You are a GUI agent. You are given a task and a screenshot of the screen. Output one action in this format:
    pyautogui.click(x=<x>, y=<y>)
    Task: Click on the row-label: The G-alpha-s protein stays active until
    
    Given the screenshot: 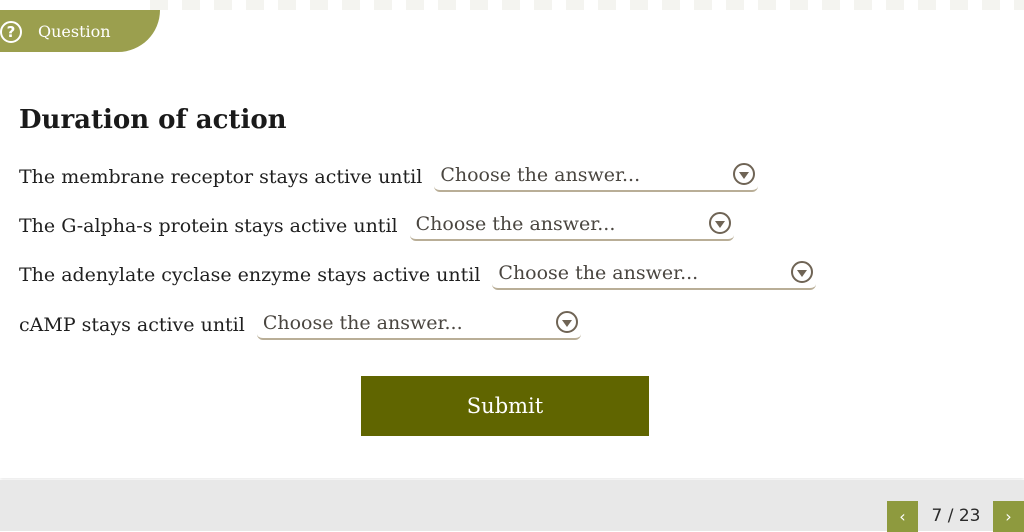 What is the action you would take?
    pyautogui.click(x=208, y=226)
    